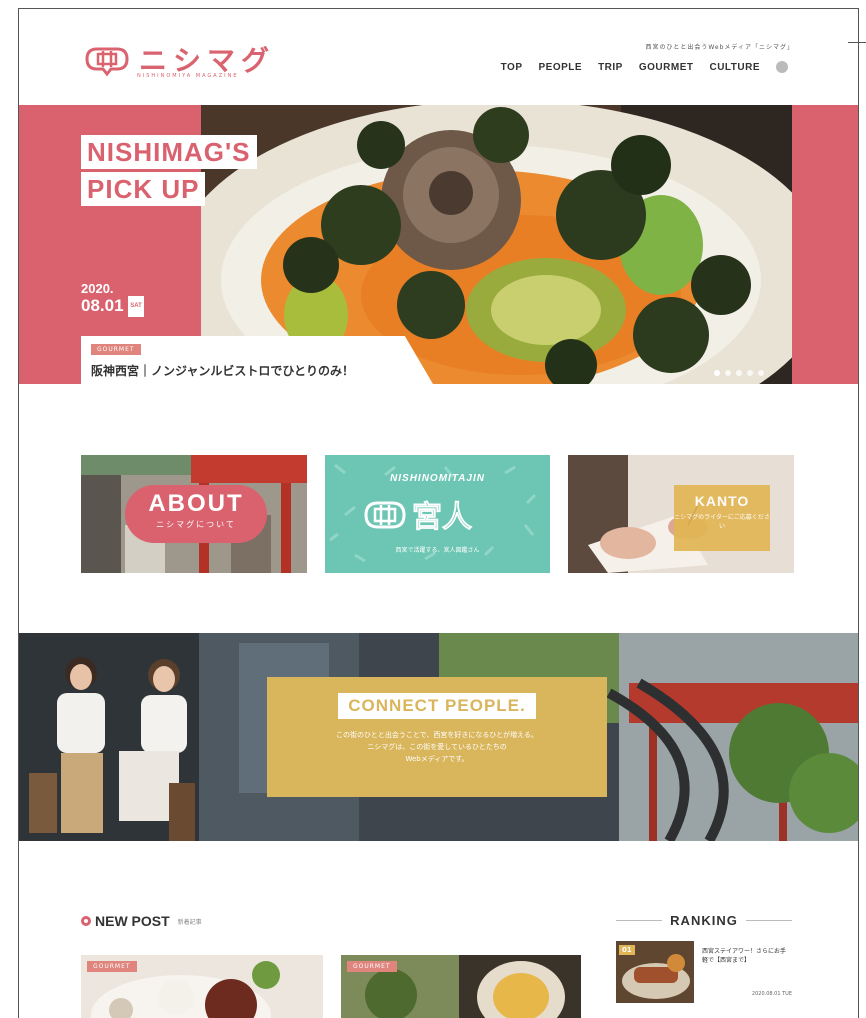 The image size is (866, 1018). What do you see at coordinates (188, 76) in the screenshot?
I see `logo-subtitle: NISHINOMIYA MAGAZINE` at bounding box center [188, 76].